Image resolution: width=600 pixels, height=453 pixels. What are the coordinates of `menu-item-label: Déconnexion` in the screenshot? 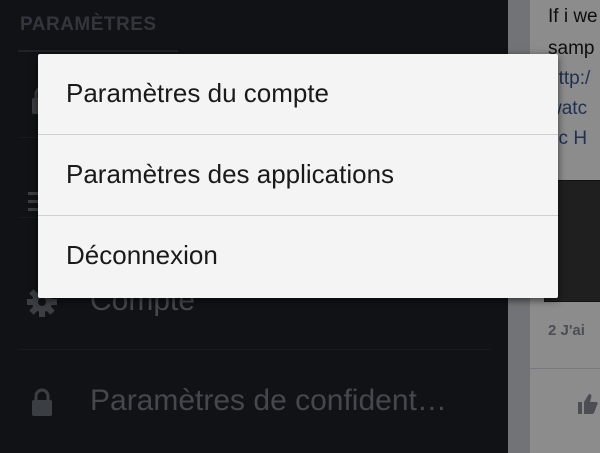 It's located at (142, 255).